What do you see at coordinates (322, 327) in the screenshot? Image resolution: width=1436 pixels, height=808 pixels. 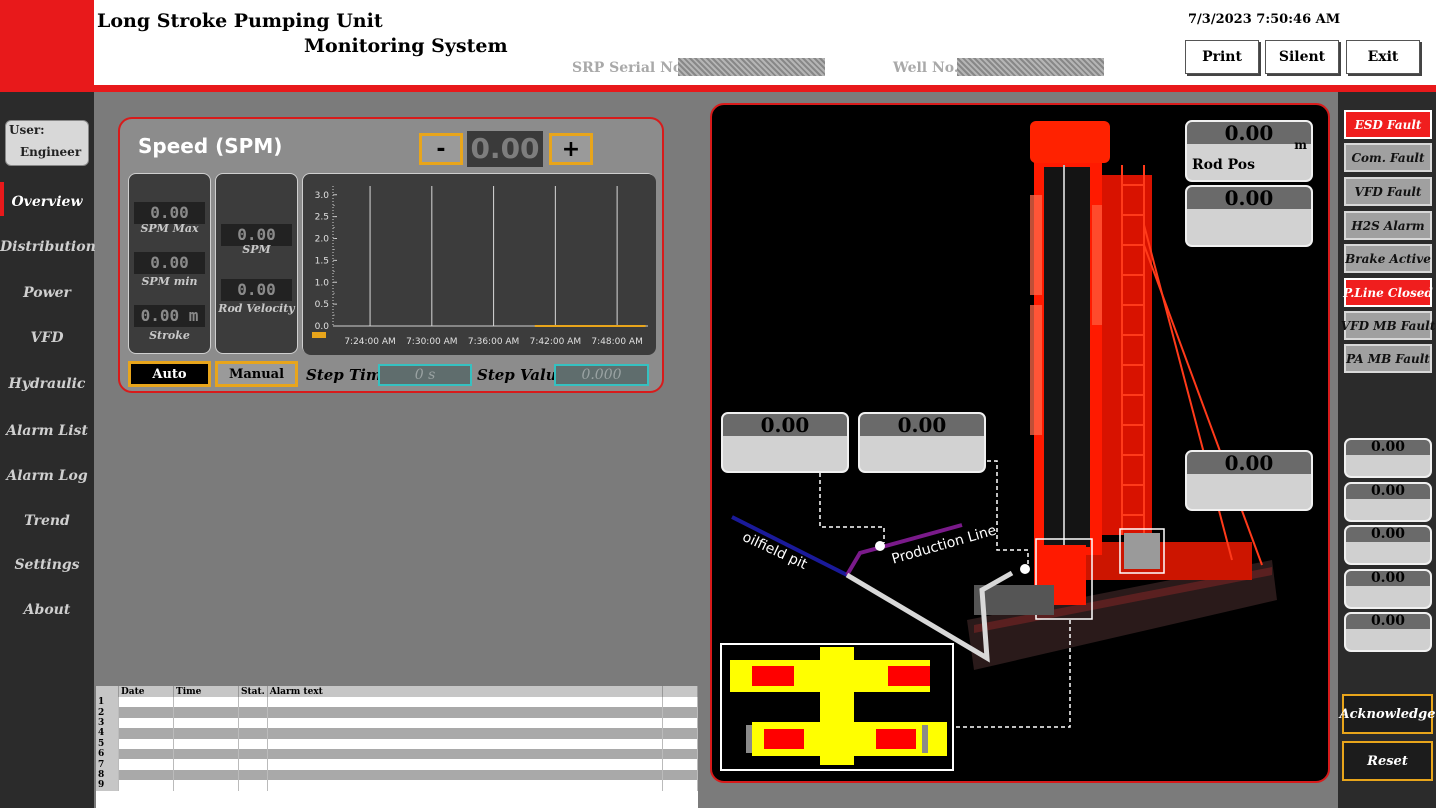 I see `y-tick-label: 0.0` at bounding box center [322, 327].